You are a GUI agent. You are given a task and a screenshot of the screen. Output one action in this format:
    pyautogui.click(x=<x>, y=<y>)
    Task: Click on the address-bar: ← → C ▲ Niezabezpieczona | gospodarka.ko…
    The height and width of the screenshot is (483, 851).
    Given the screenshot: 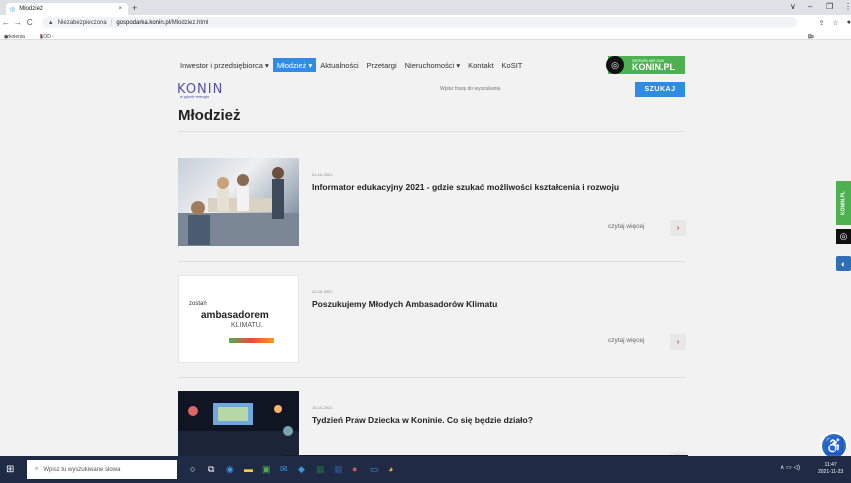 What is the action you would take?
    pyautogui.click(x=425, y=22)
    